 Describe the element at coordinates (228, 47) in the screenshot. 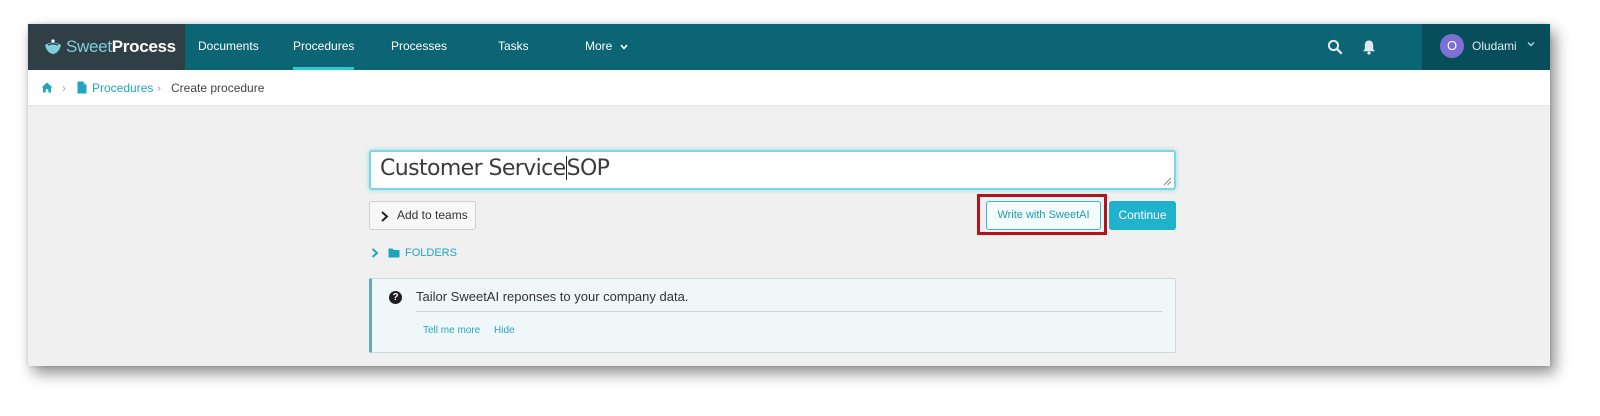

I see `nav-documents: Documents` at that location.